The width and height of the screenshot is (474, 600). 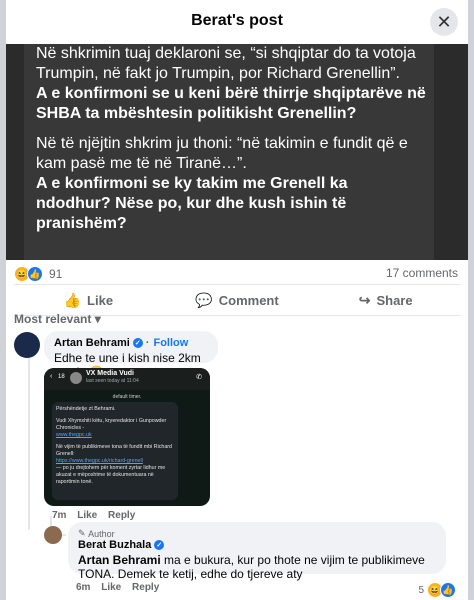 What do you see at coordinates (199, 377) in the screenshot?
I see `call-icon: ✆` at bounding box center [199, 377].